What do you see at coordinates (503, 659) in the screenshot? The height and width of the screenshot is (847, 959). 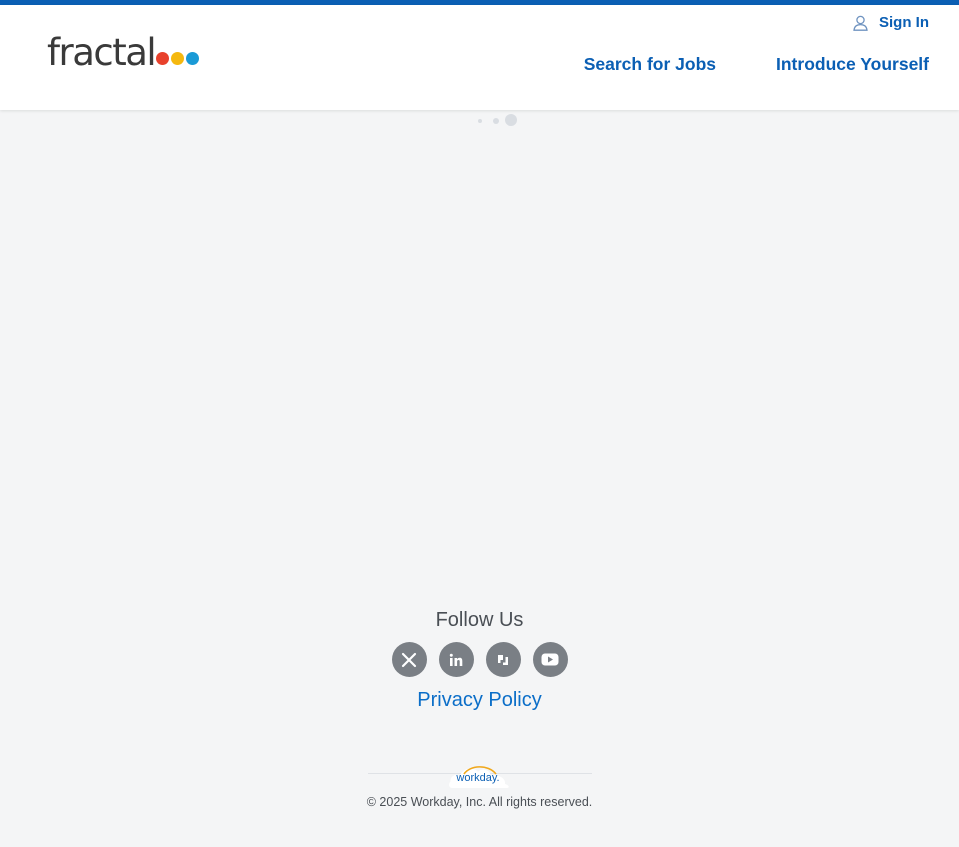 I see `glassdoor-icon` at bounding box center [503, 659].